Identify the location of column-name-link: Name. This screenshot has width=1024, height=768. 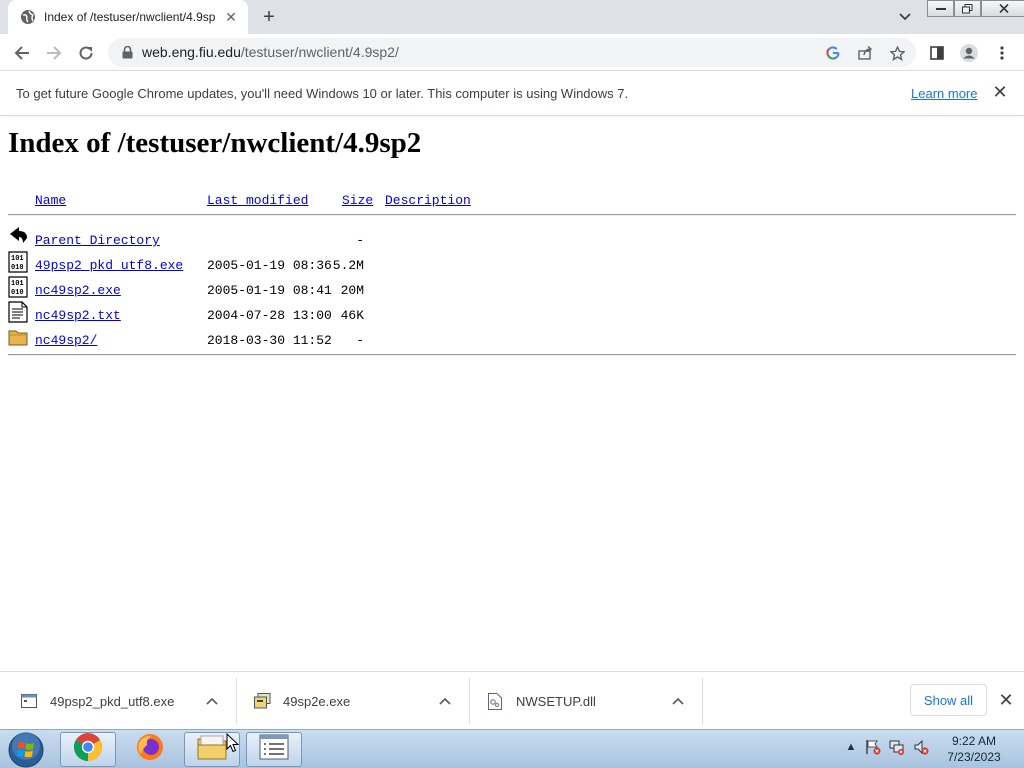
(50, 200).